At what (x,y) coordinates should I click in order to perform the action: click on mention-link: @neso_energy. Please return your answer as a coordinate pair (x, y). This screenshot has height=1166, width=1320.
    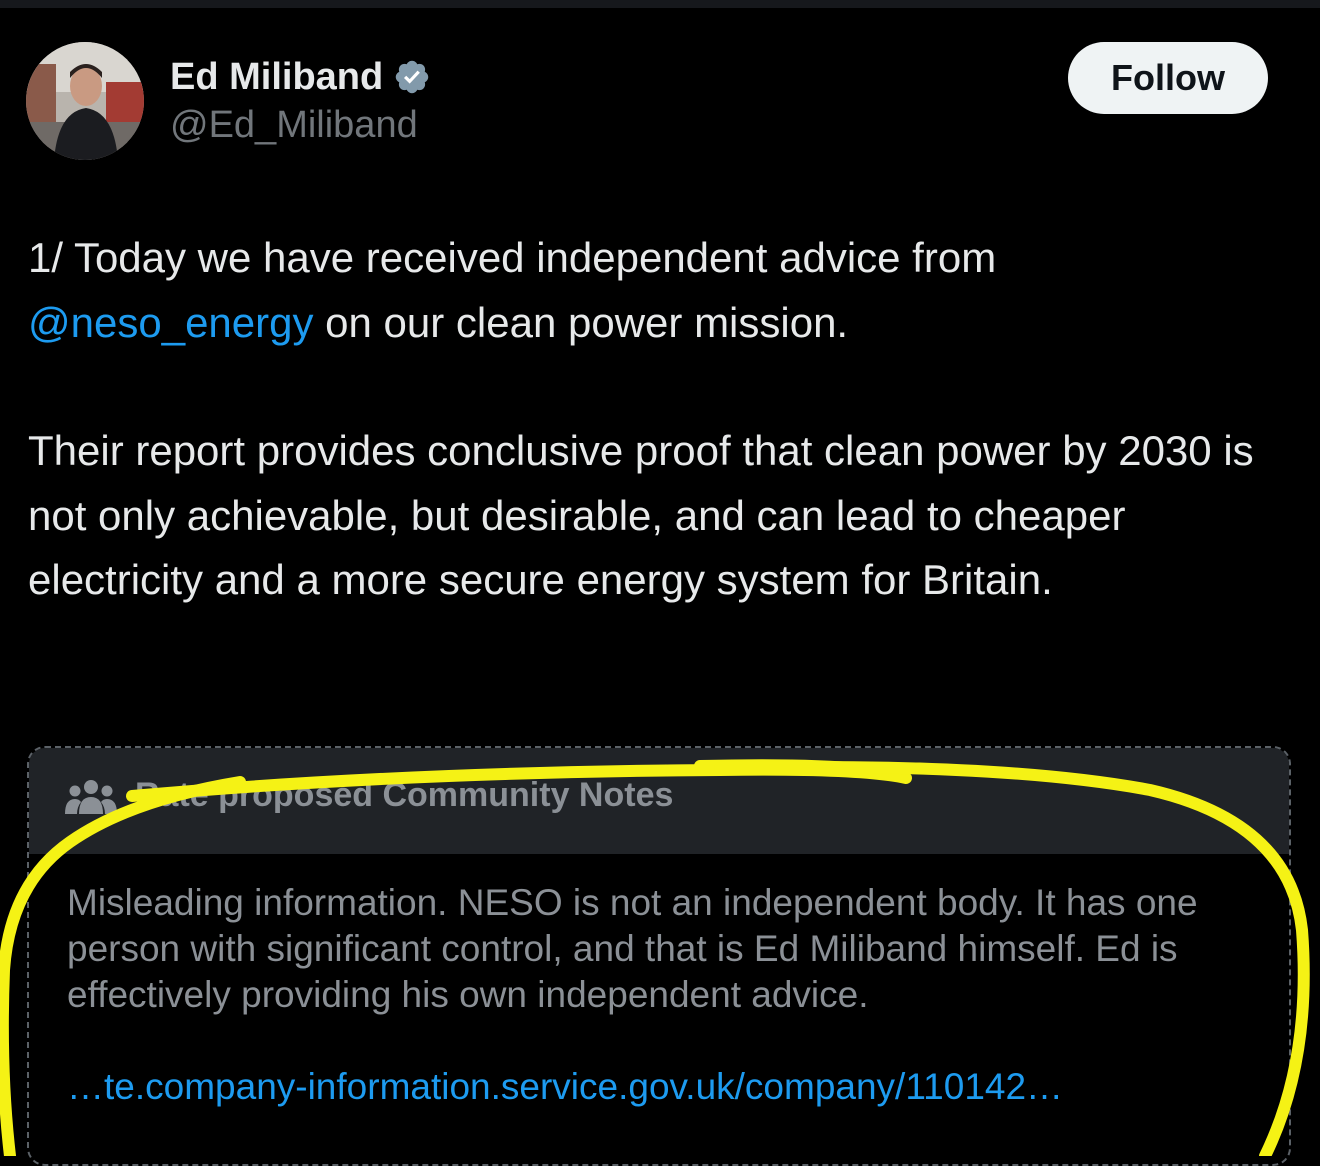
    Looking at the image, I should click on (171, 322).